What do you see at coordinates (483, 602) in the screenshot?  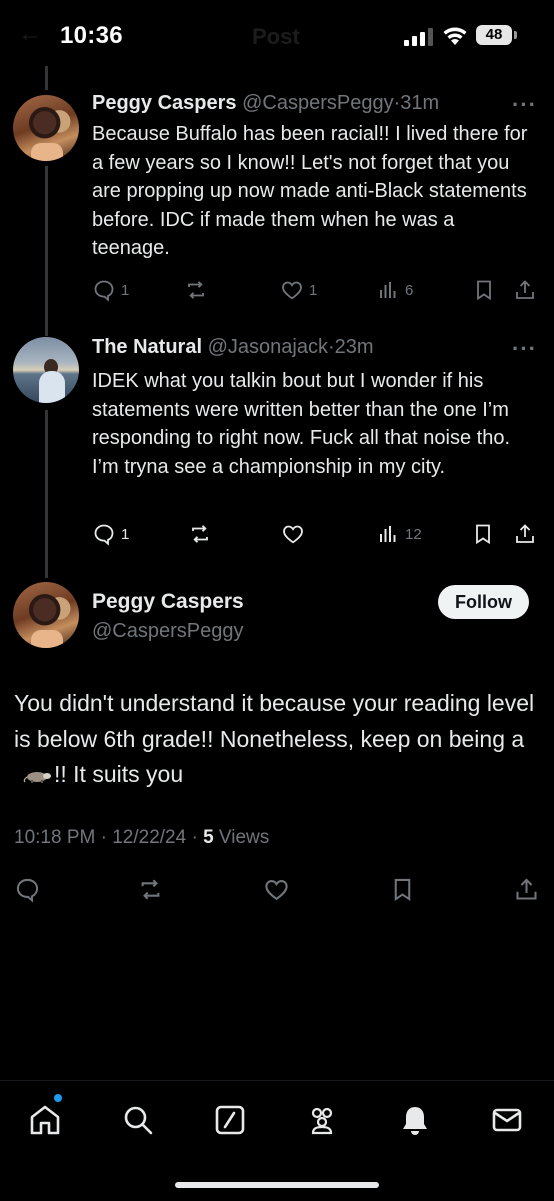 I see `follow-button: Follow` at bounding box center [483, 602].